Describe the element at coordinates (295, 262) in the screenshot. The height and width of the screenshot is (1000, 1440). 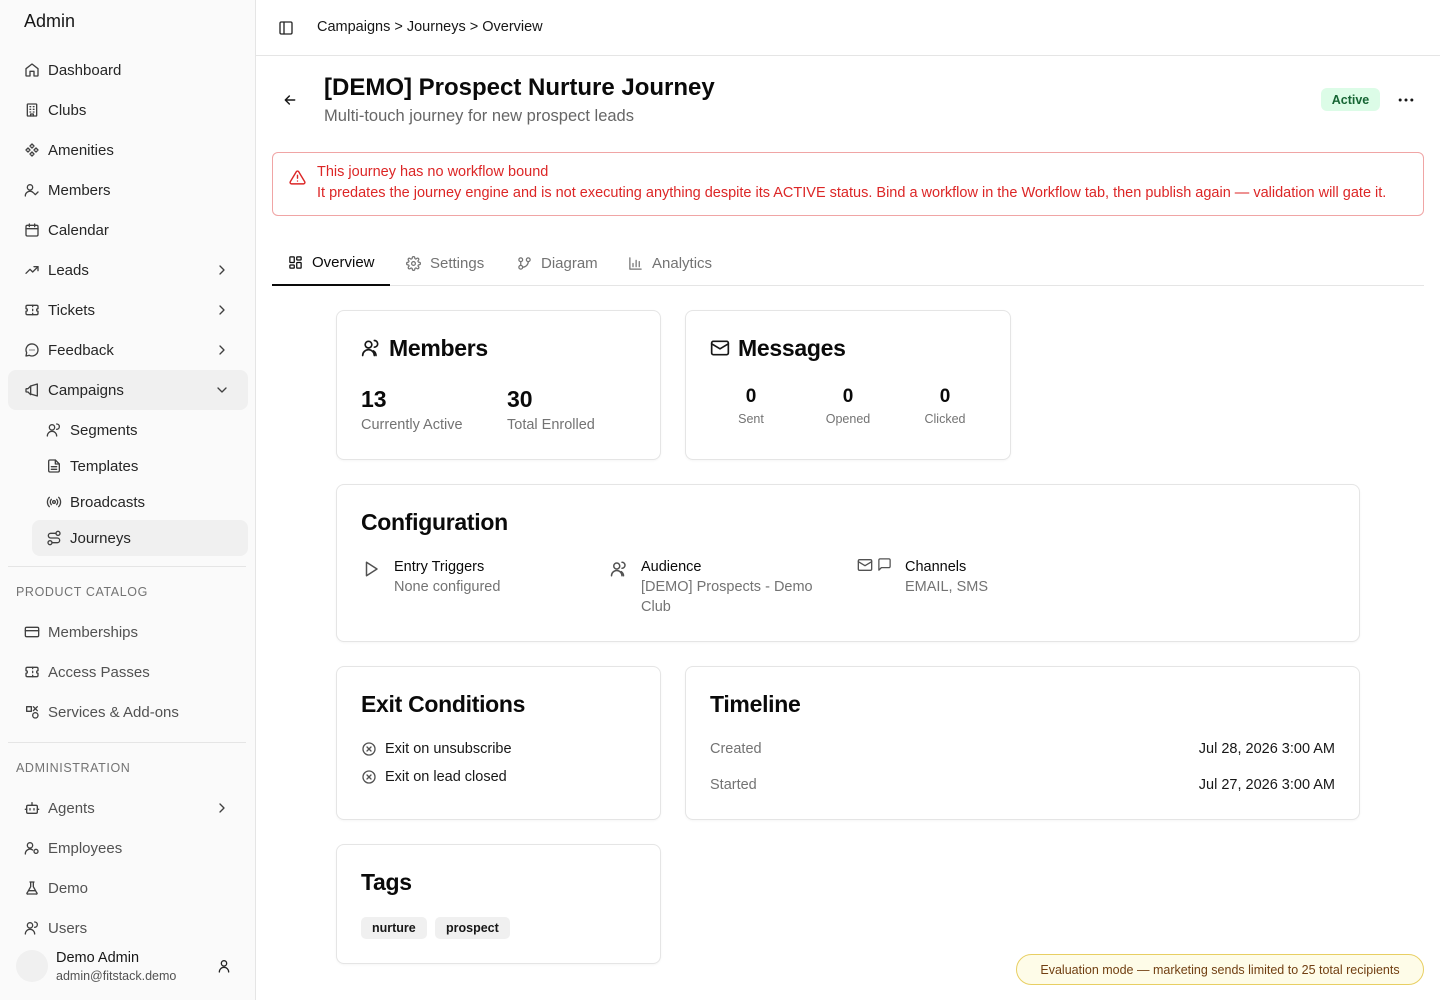
I see `layout-dashboard-icon` at that location.